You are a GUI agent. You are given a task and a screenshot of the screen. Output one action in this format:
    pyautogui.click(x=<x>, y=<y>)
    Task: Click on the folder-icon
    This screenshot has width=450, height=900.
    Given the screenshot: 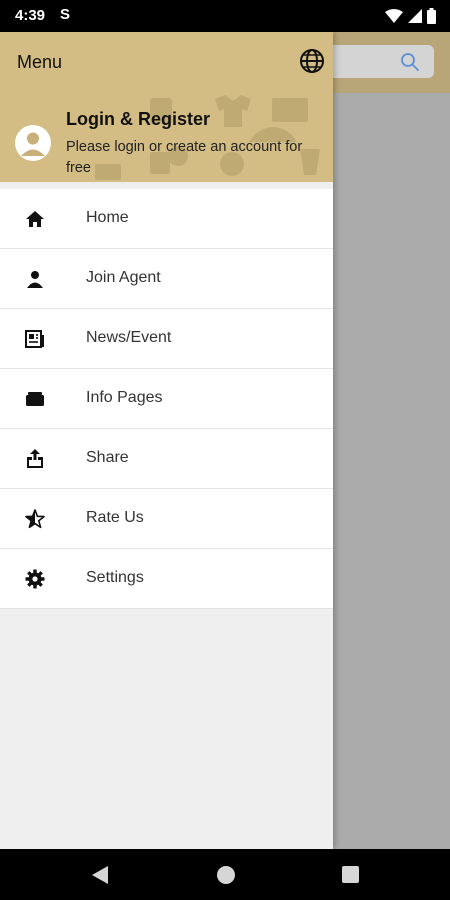 What is the action you would take?
    pyautogui.click(x=35, y=399)
    